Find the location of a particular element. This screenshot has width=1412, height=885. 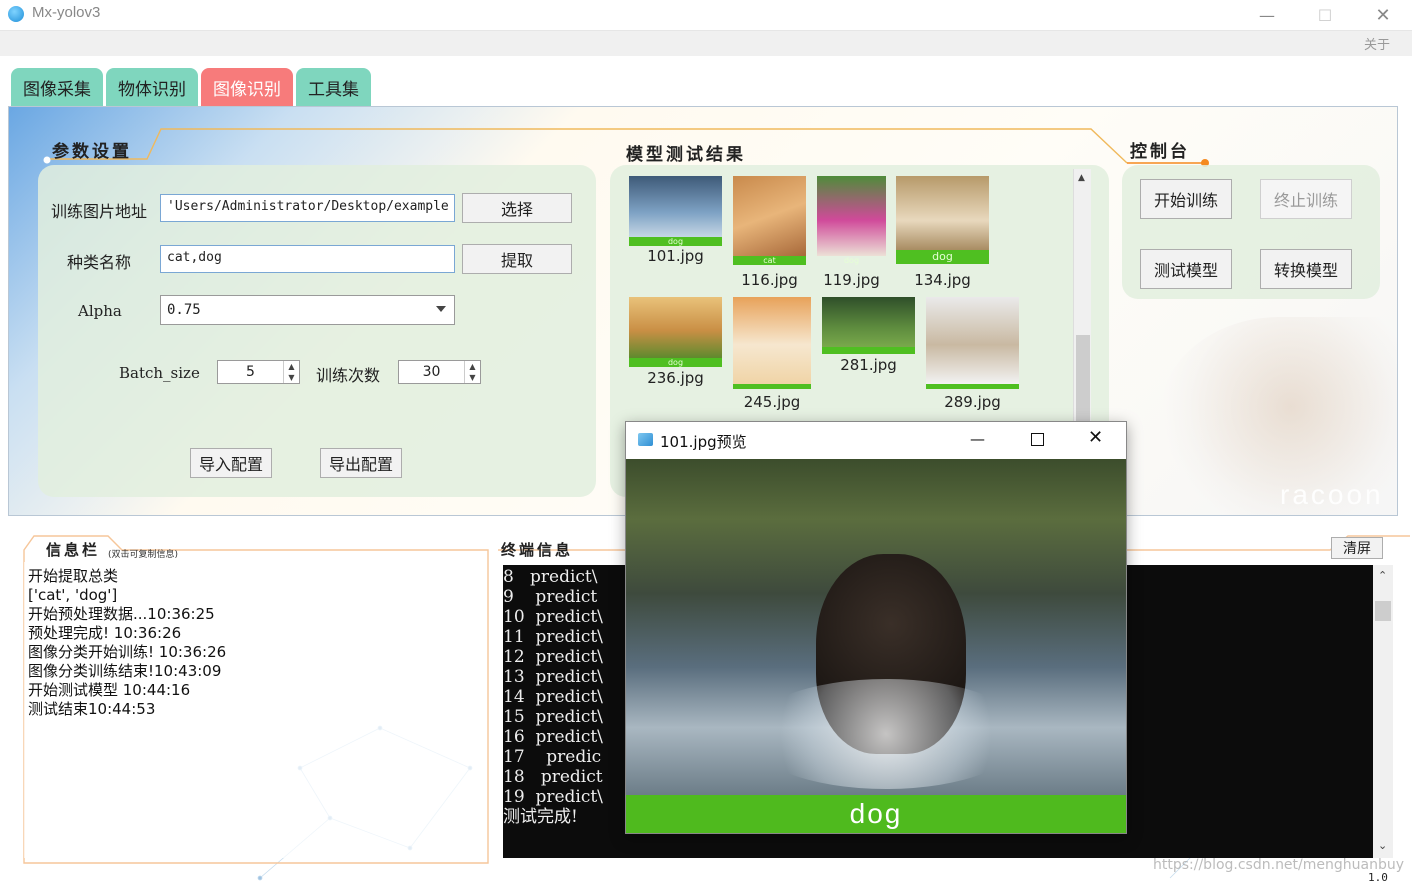

export-config-button: 导出配置 is located at coordinates (361, 463).